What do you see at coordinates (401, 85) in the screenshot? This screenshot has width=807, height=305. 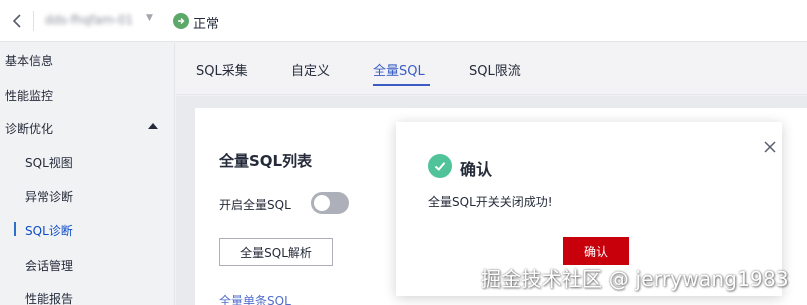 I see `active-tab-underline` at bounding box center [401, 85].